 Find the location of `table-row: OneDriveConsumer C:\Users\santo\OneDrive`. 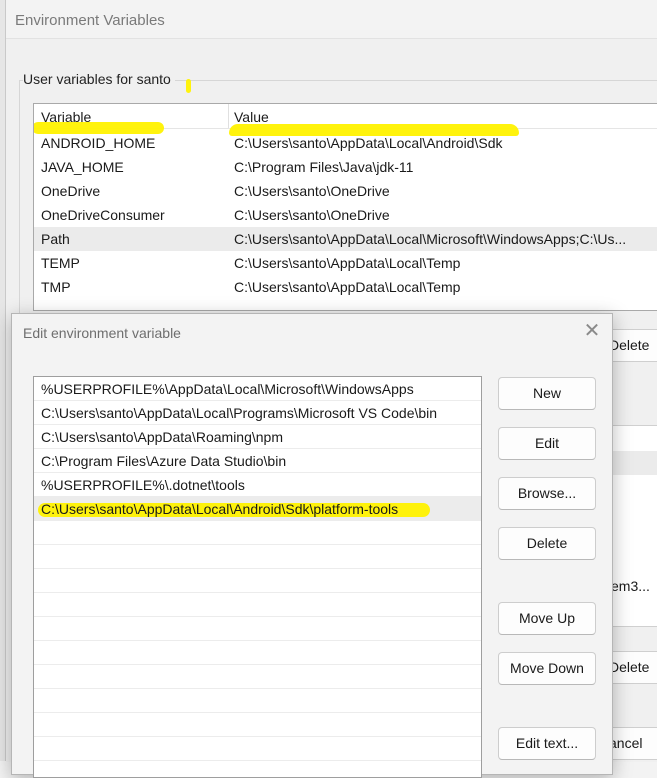

table-row: OneDriveConsumer C:\Users\santo\OneDrive is located at coordinates (345, 215).